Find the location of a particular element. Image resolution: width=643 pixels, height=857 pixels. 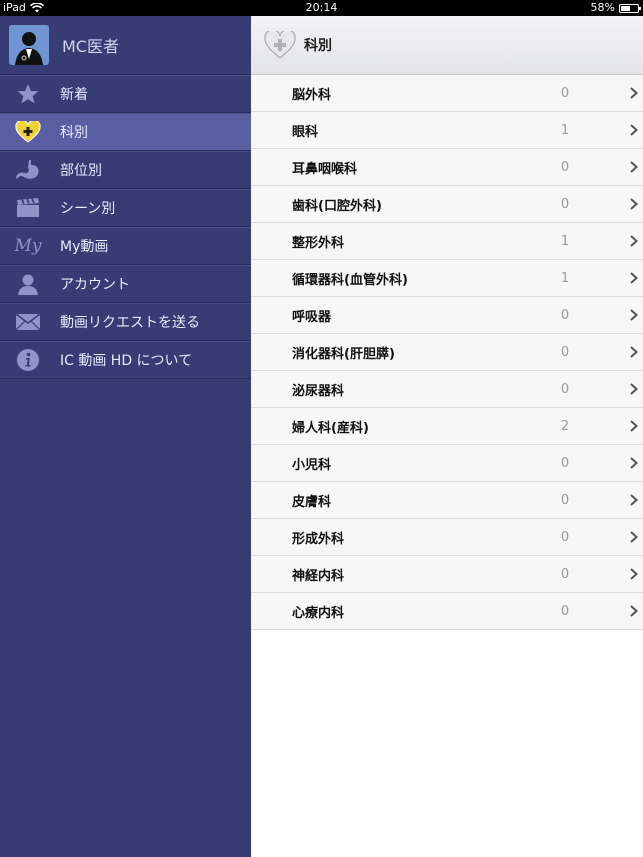

sidebar-item-account: アカウント is located at coordinates (125, 284).